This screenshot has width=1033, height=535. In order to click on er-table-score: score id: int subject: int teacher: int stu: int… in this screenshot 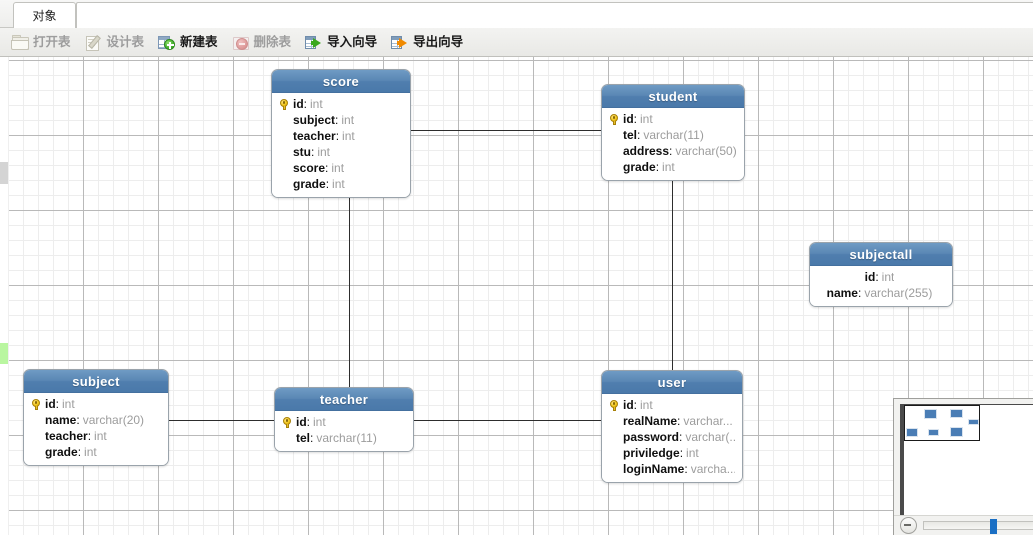, I will do `click(341, 133)`.